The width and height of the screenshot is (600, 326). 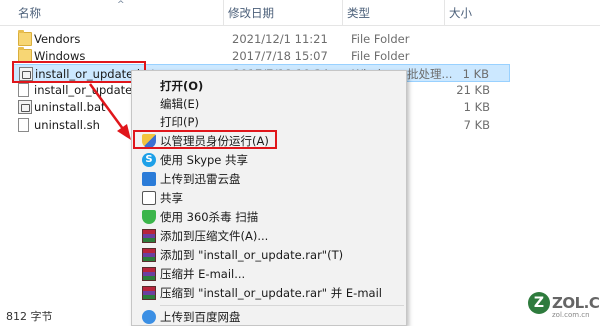 What do you see at coordinates (394, 13) in the screenshot?
I see `column-type-header: 类型` at bounding box center [394, 13].